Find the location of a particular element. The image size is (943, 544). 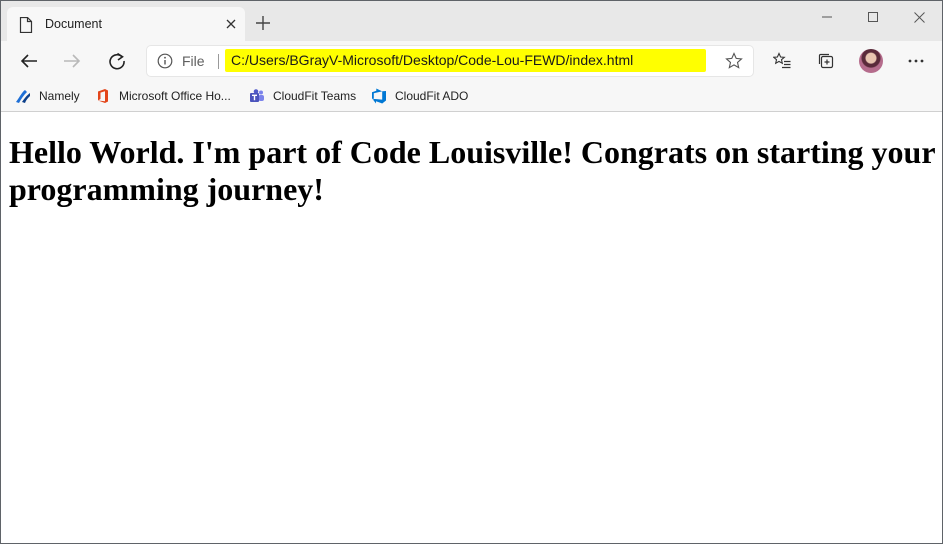

maximize-button is located at coordinates (873, 17).